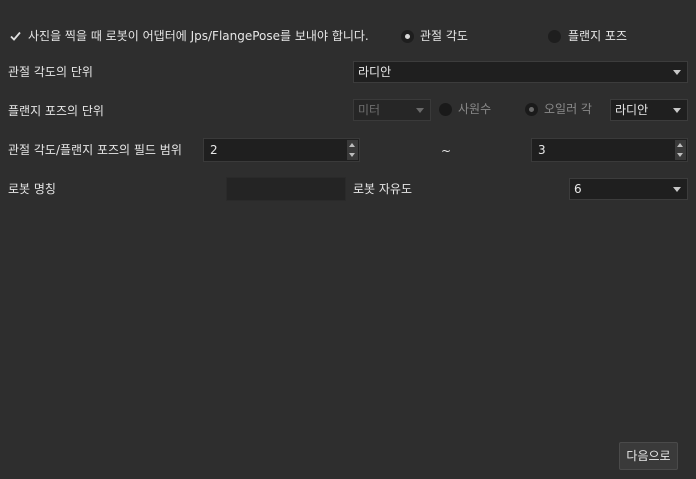 The width and height of the screenshot is (696, 479). Describe the element at coordinates (531, 109) in the screenshot. I see `radio-euler-angle` at that location.